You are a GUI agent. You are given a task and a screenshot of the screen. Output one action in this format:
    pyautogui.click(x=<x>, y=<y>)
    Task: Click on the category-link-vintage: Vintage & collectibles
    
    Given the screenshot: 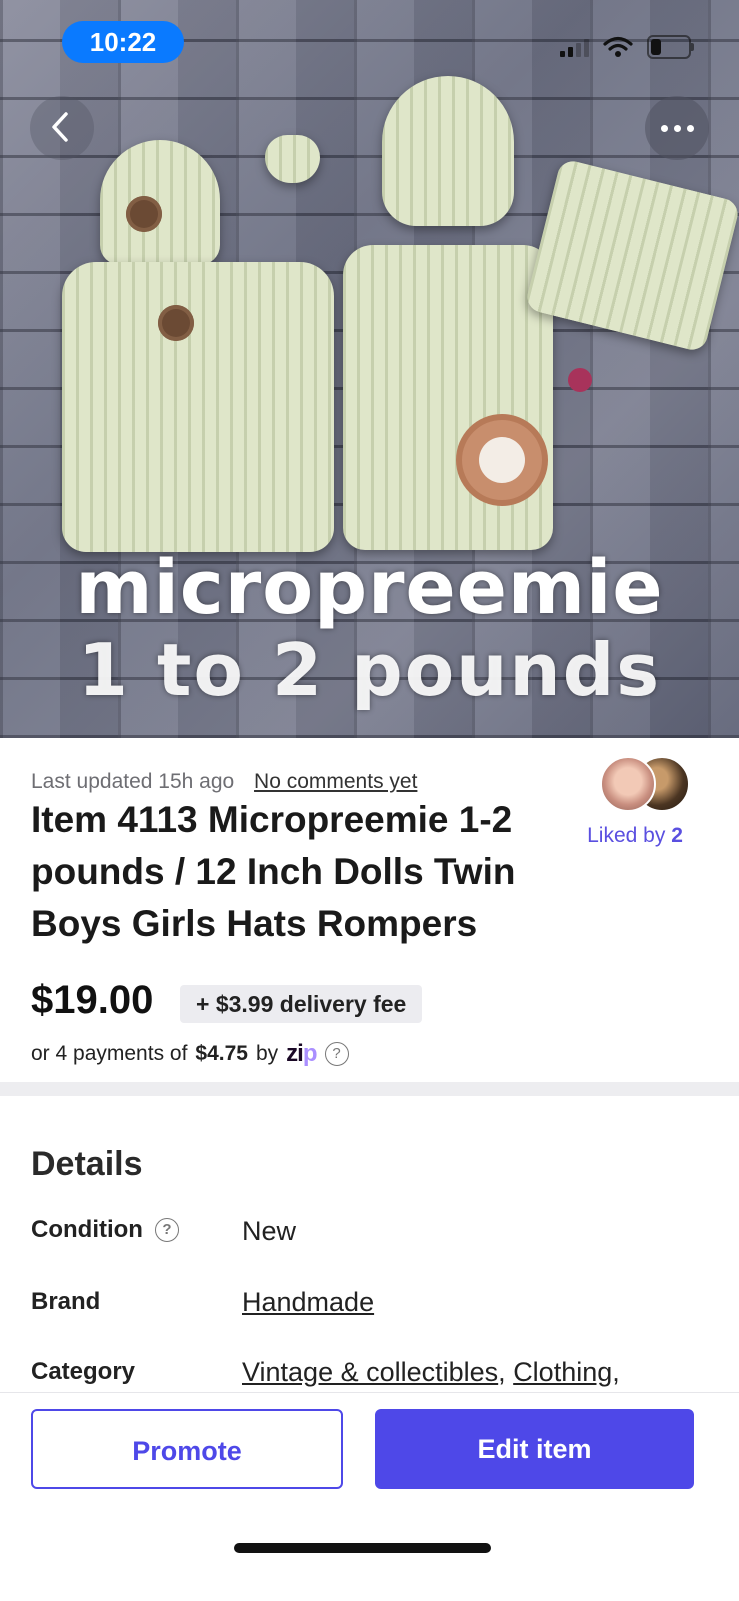 What is the action you would take?
    pyautogui.click(x=370, y=1372)
    